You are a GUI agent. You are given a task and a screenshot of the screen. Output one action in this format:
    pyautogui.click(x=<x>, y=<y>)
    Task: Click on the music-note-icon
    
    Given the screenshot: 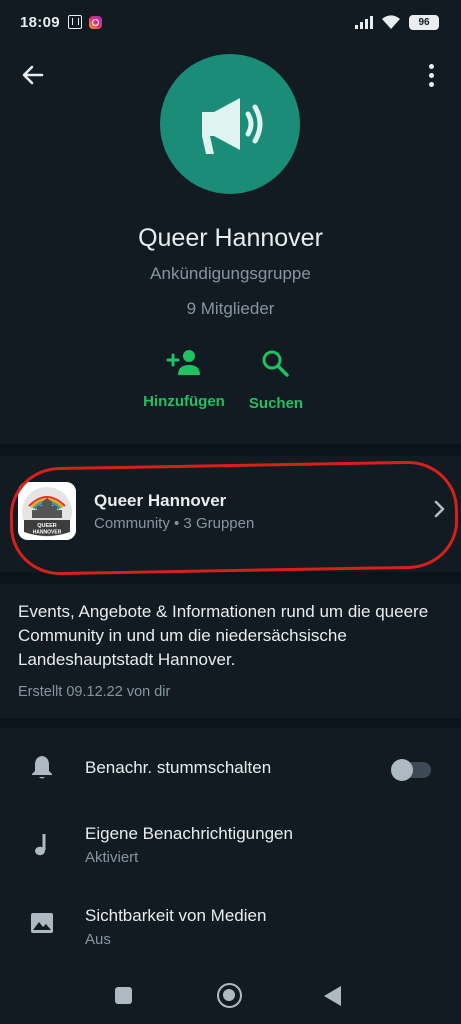 What is the action you would take?
    pyautogui.click(x=40, y=845)
    